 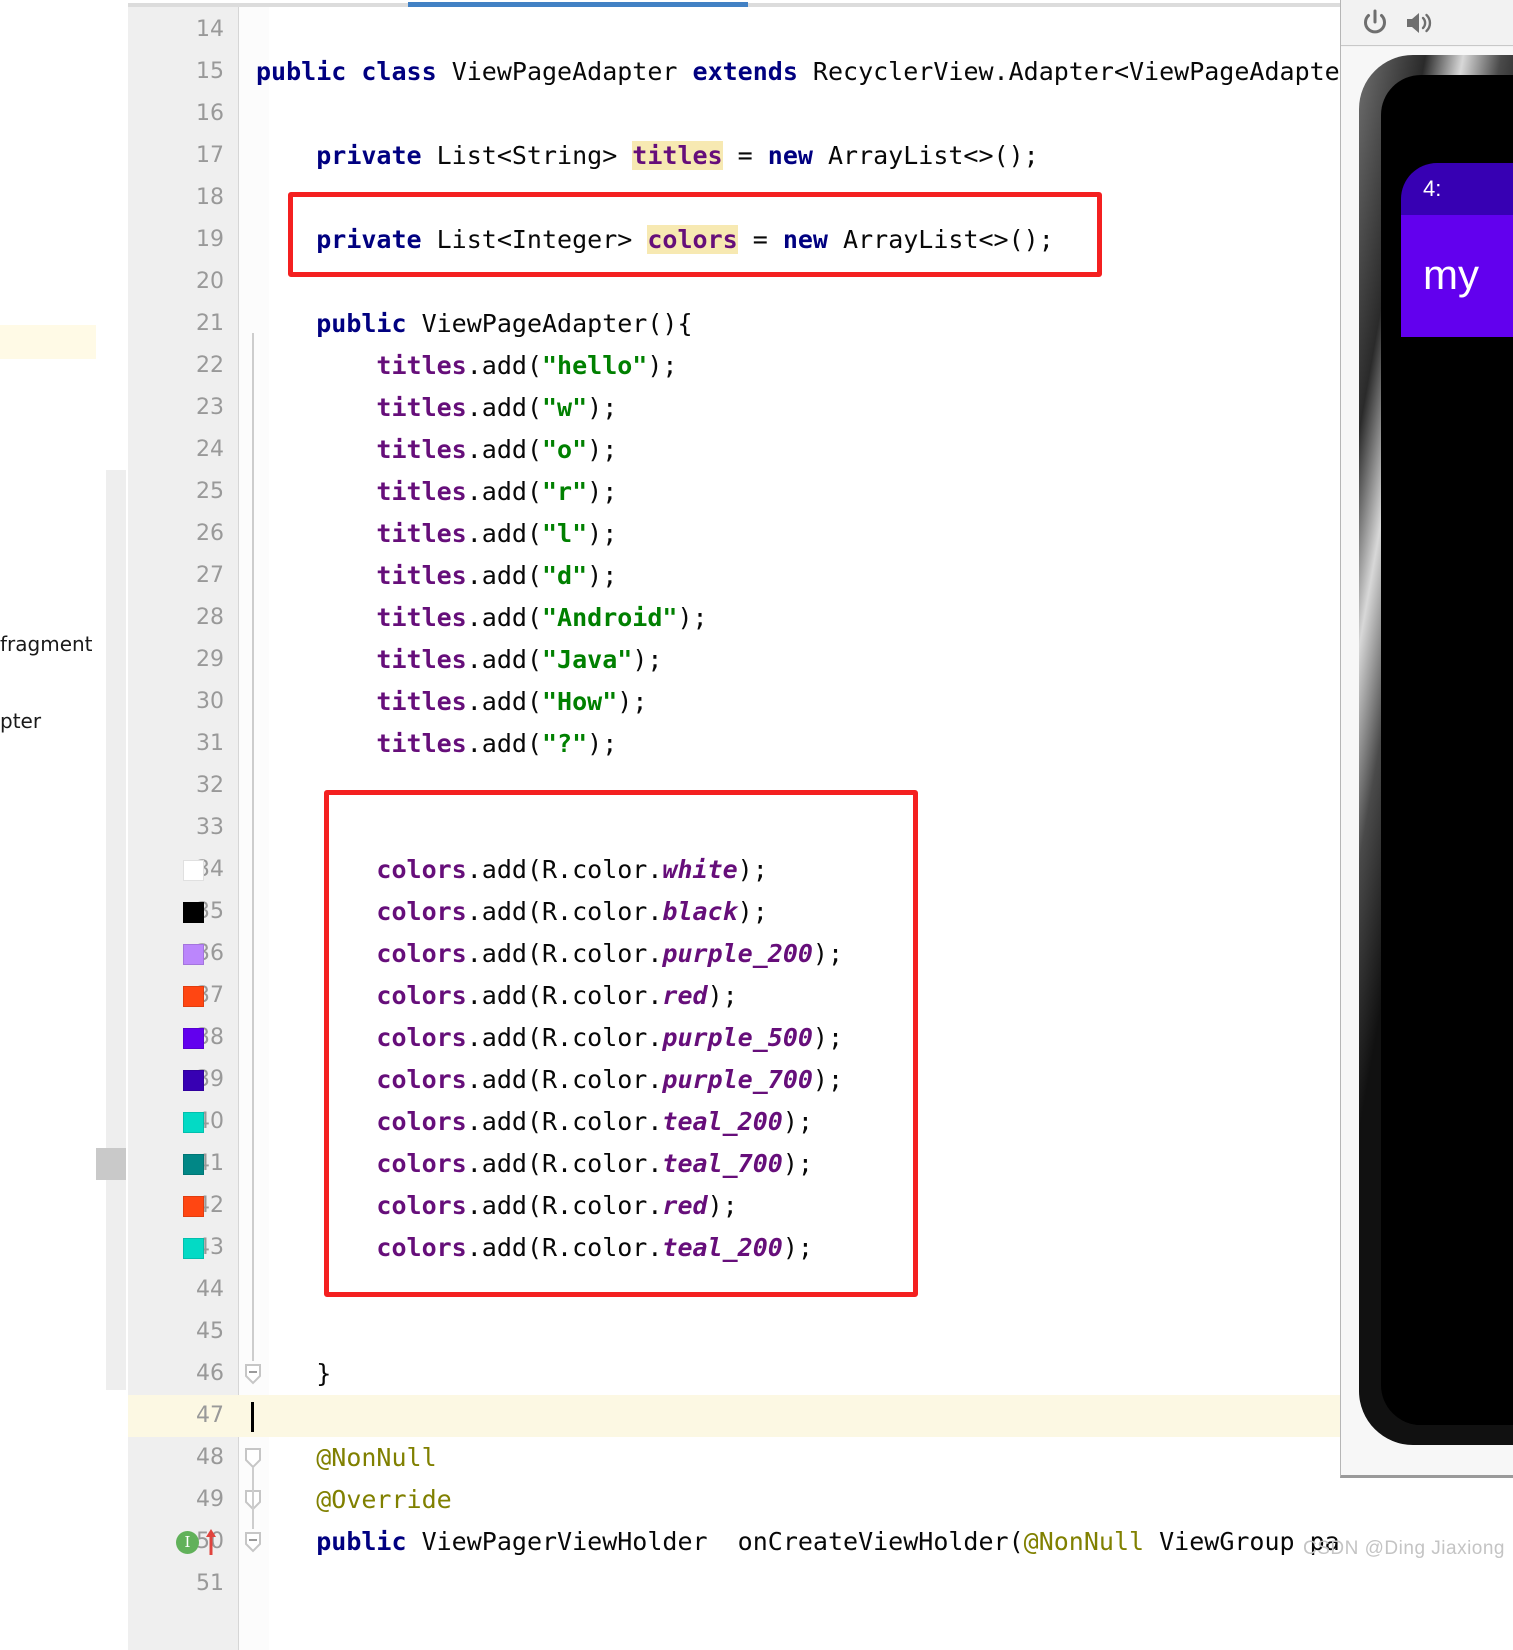 What do you see at coordinates (700, 911) in the screenshot?
I see `code-token: black` at bounding box center [700, 911].